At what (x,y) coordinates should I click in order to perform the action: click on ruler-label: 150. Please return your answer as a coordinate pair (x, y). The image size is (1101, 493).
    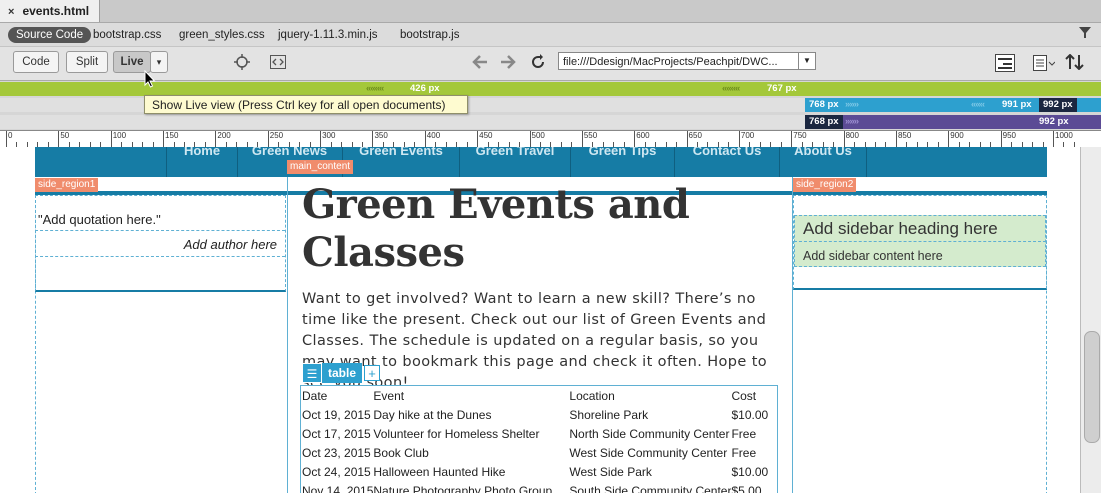
    Looking at the image, I should click on (172, 135).